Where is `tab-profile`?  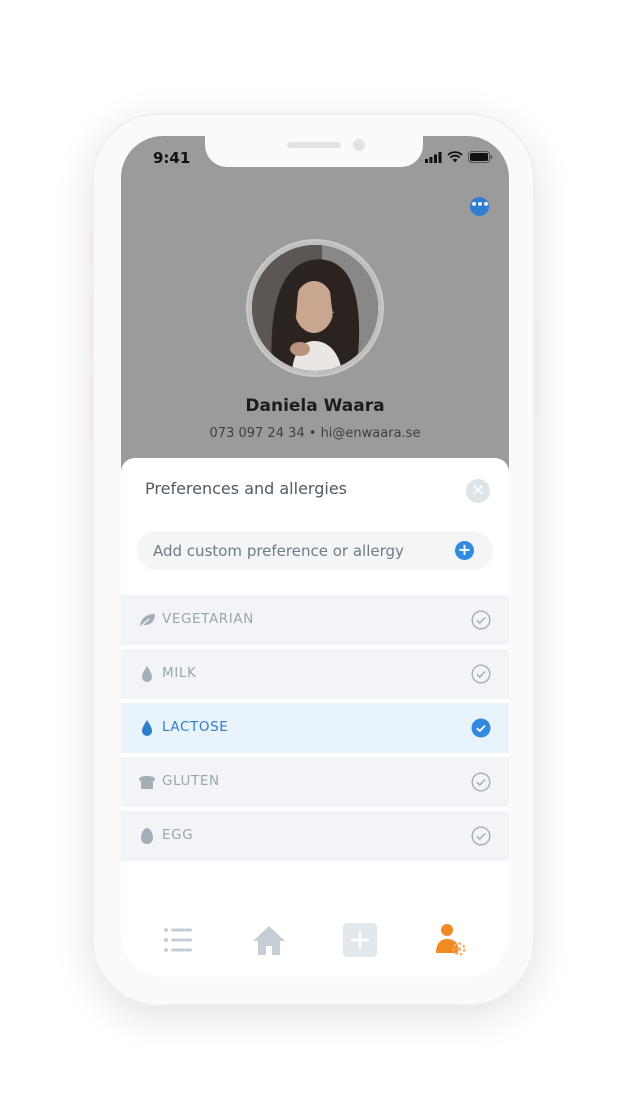
tab-profile is located at coordinates (451, 940).